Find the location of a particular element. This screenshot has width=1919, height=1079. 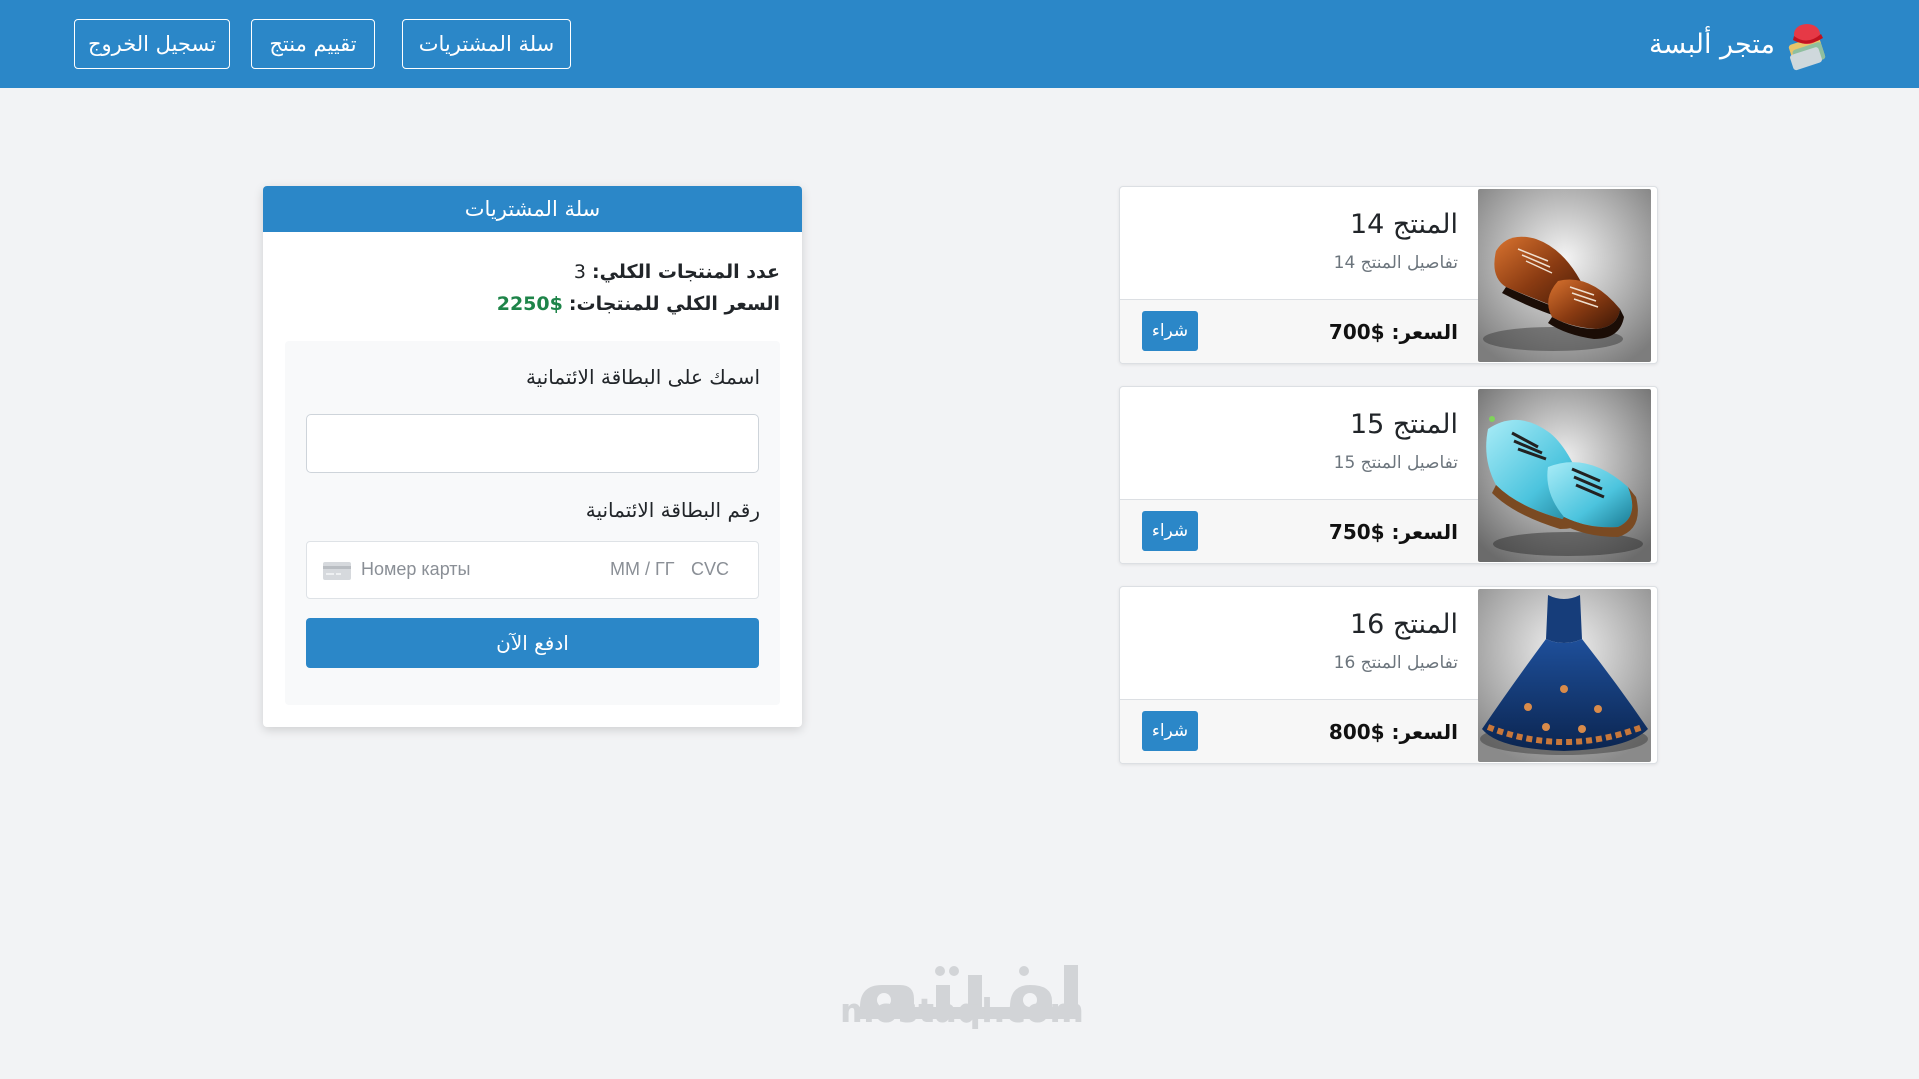

card-cvc-placeholder: CVC is located at coordinates (710, 569).